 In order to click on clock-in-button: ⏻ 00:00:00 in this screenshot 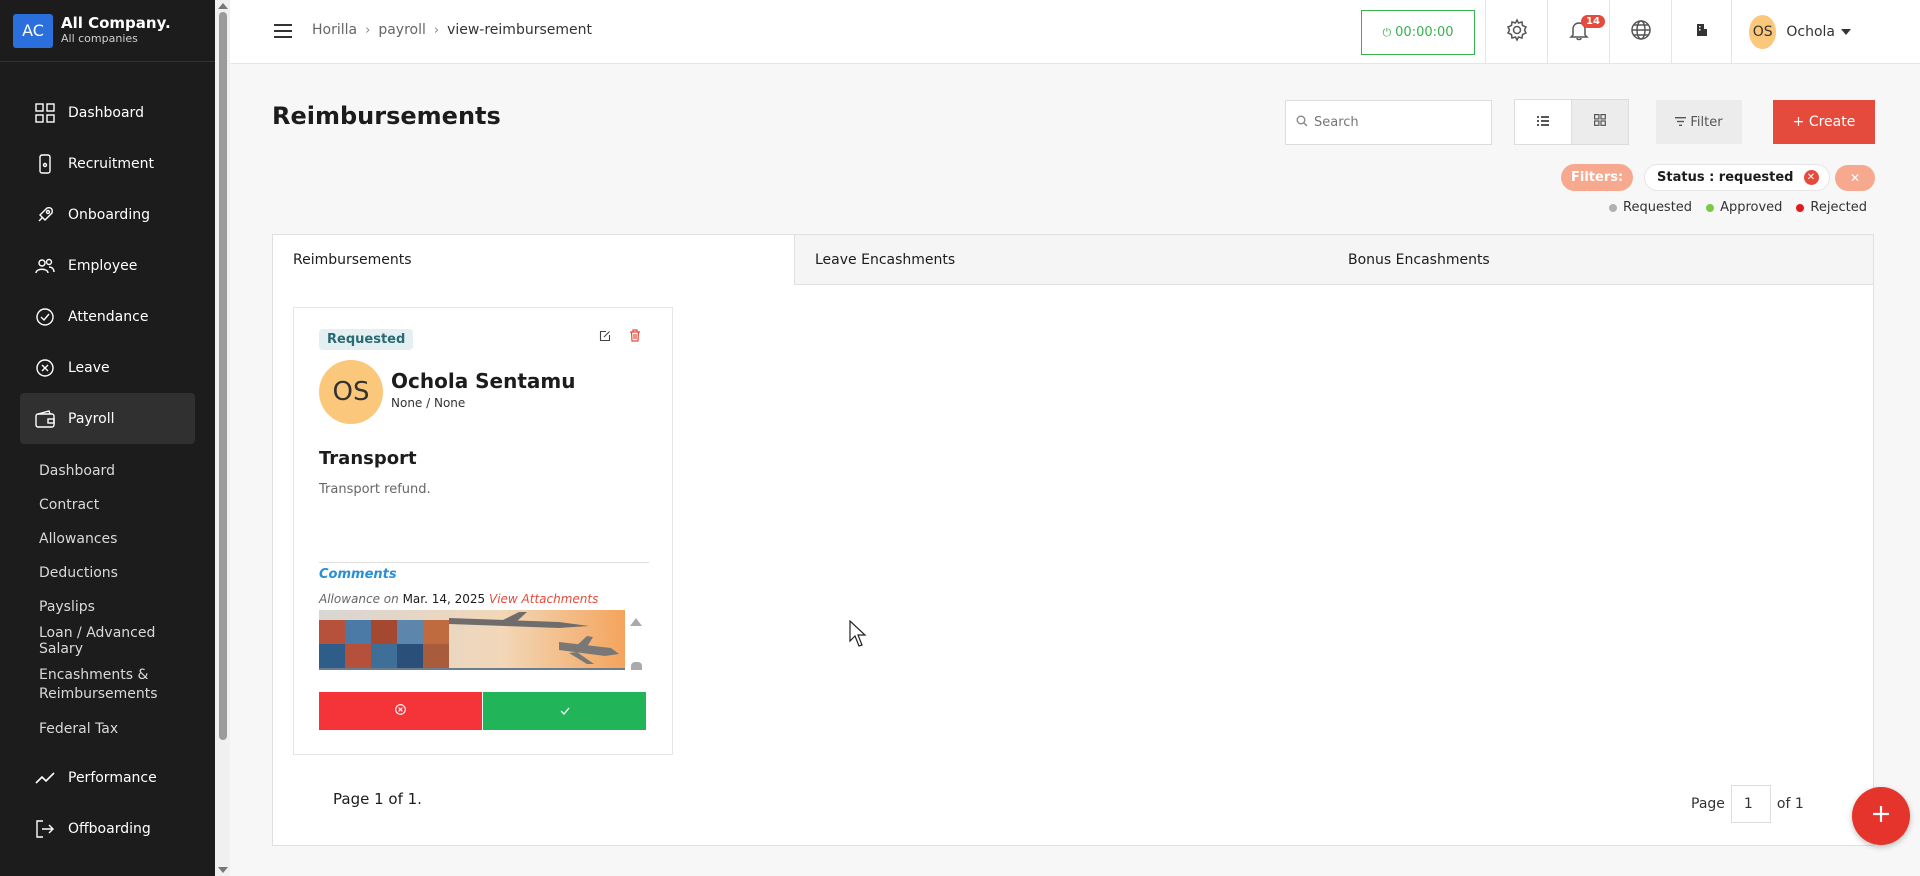, I will do `click(1418, 32)`.